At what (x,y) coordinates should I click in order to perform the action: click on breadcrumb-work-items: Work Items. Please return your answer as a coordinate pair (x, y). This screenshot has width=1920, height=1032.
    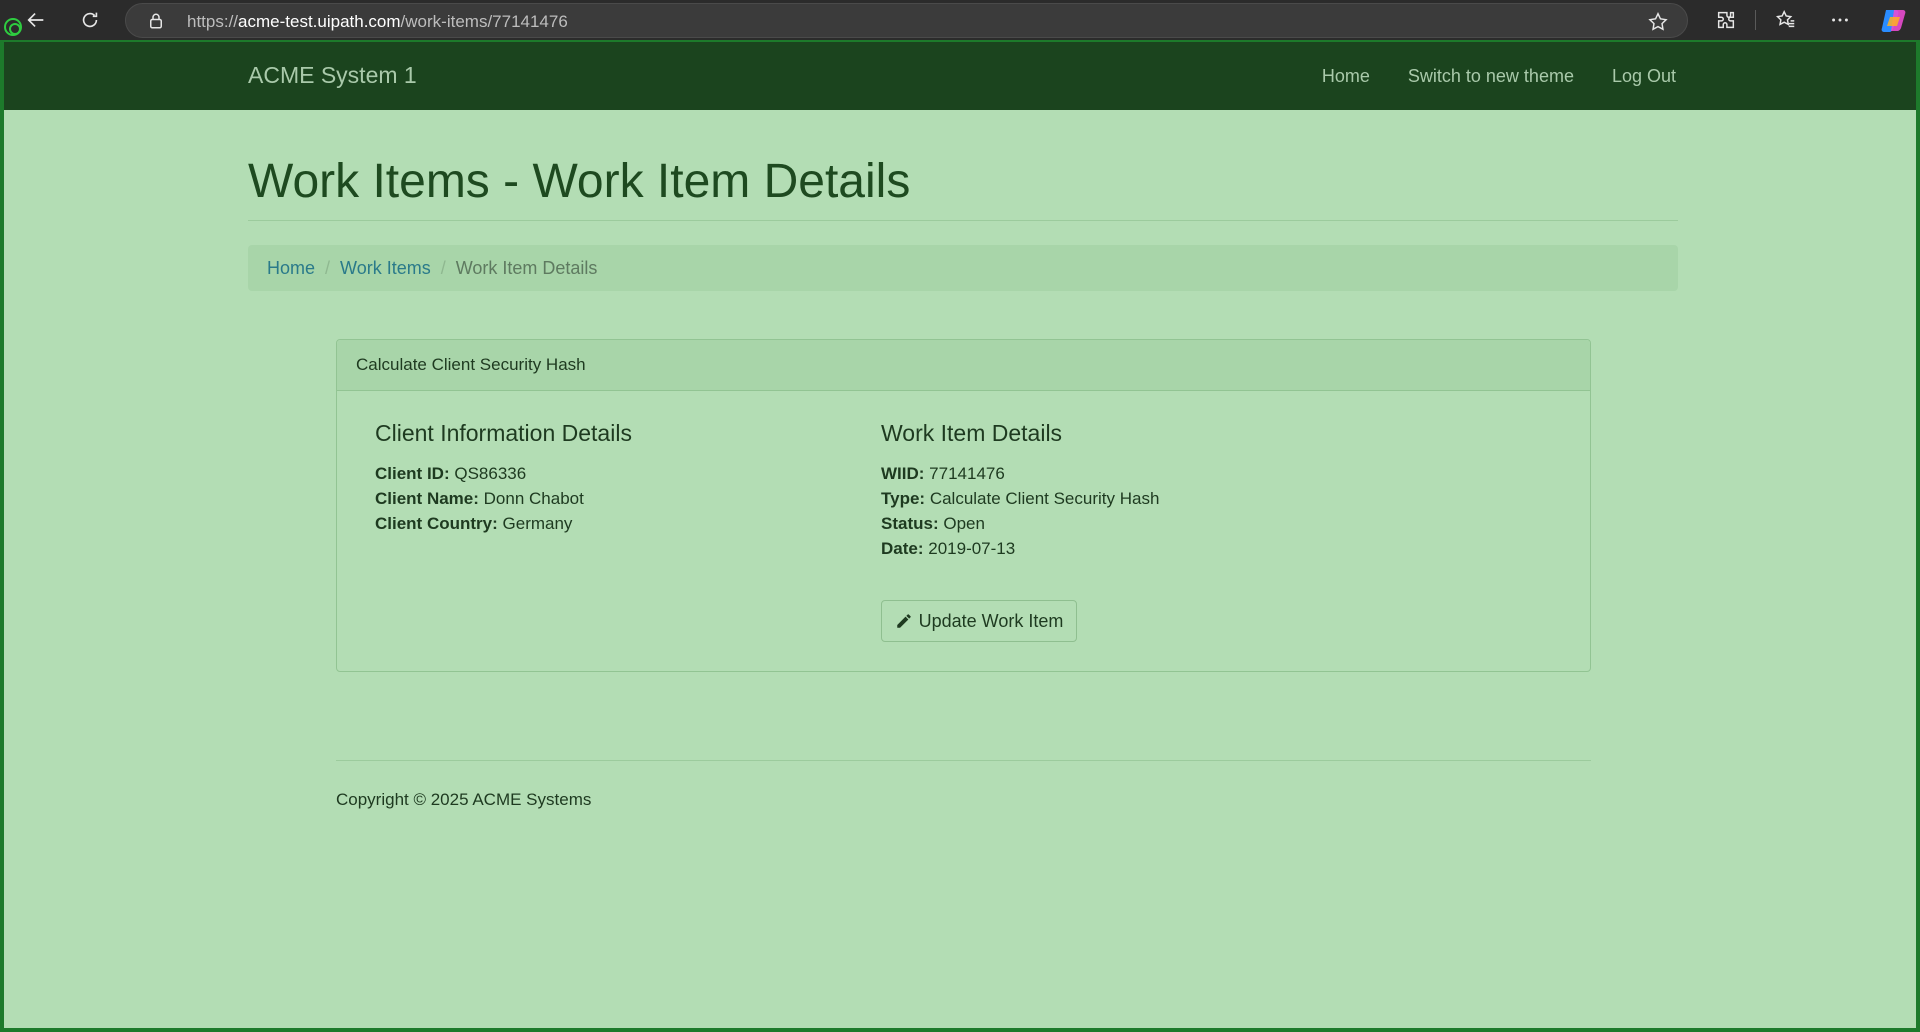
    Looking at the image, I should click on (385, 268).